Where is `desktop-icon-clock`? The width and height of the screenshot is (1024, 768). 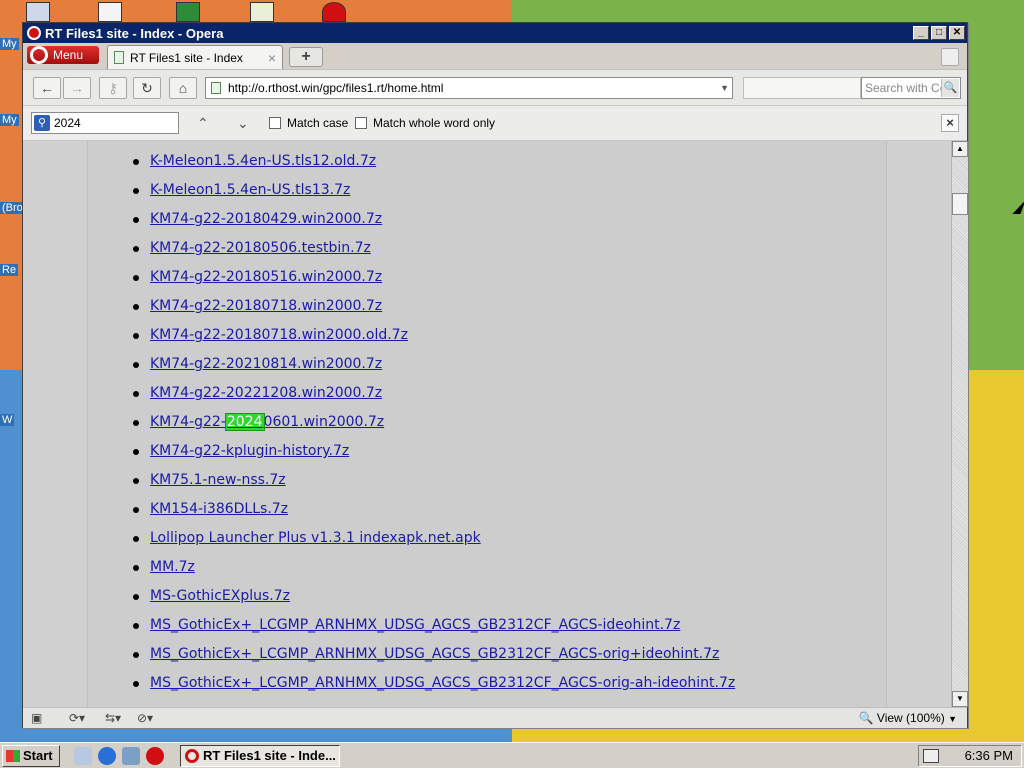 desktop-icon-clock is located at coordinates (262, 12).